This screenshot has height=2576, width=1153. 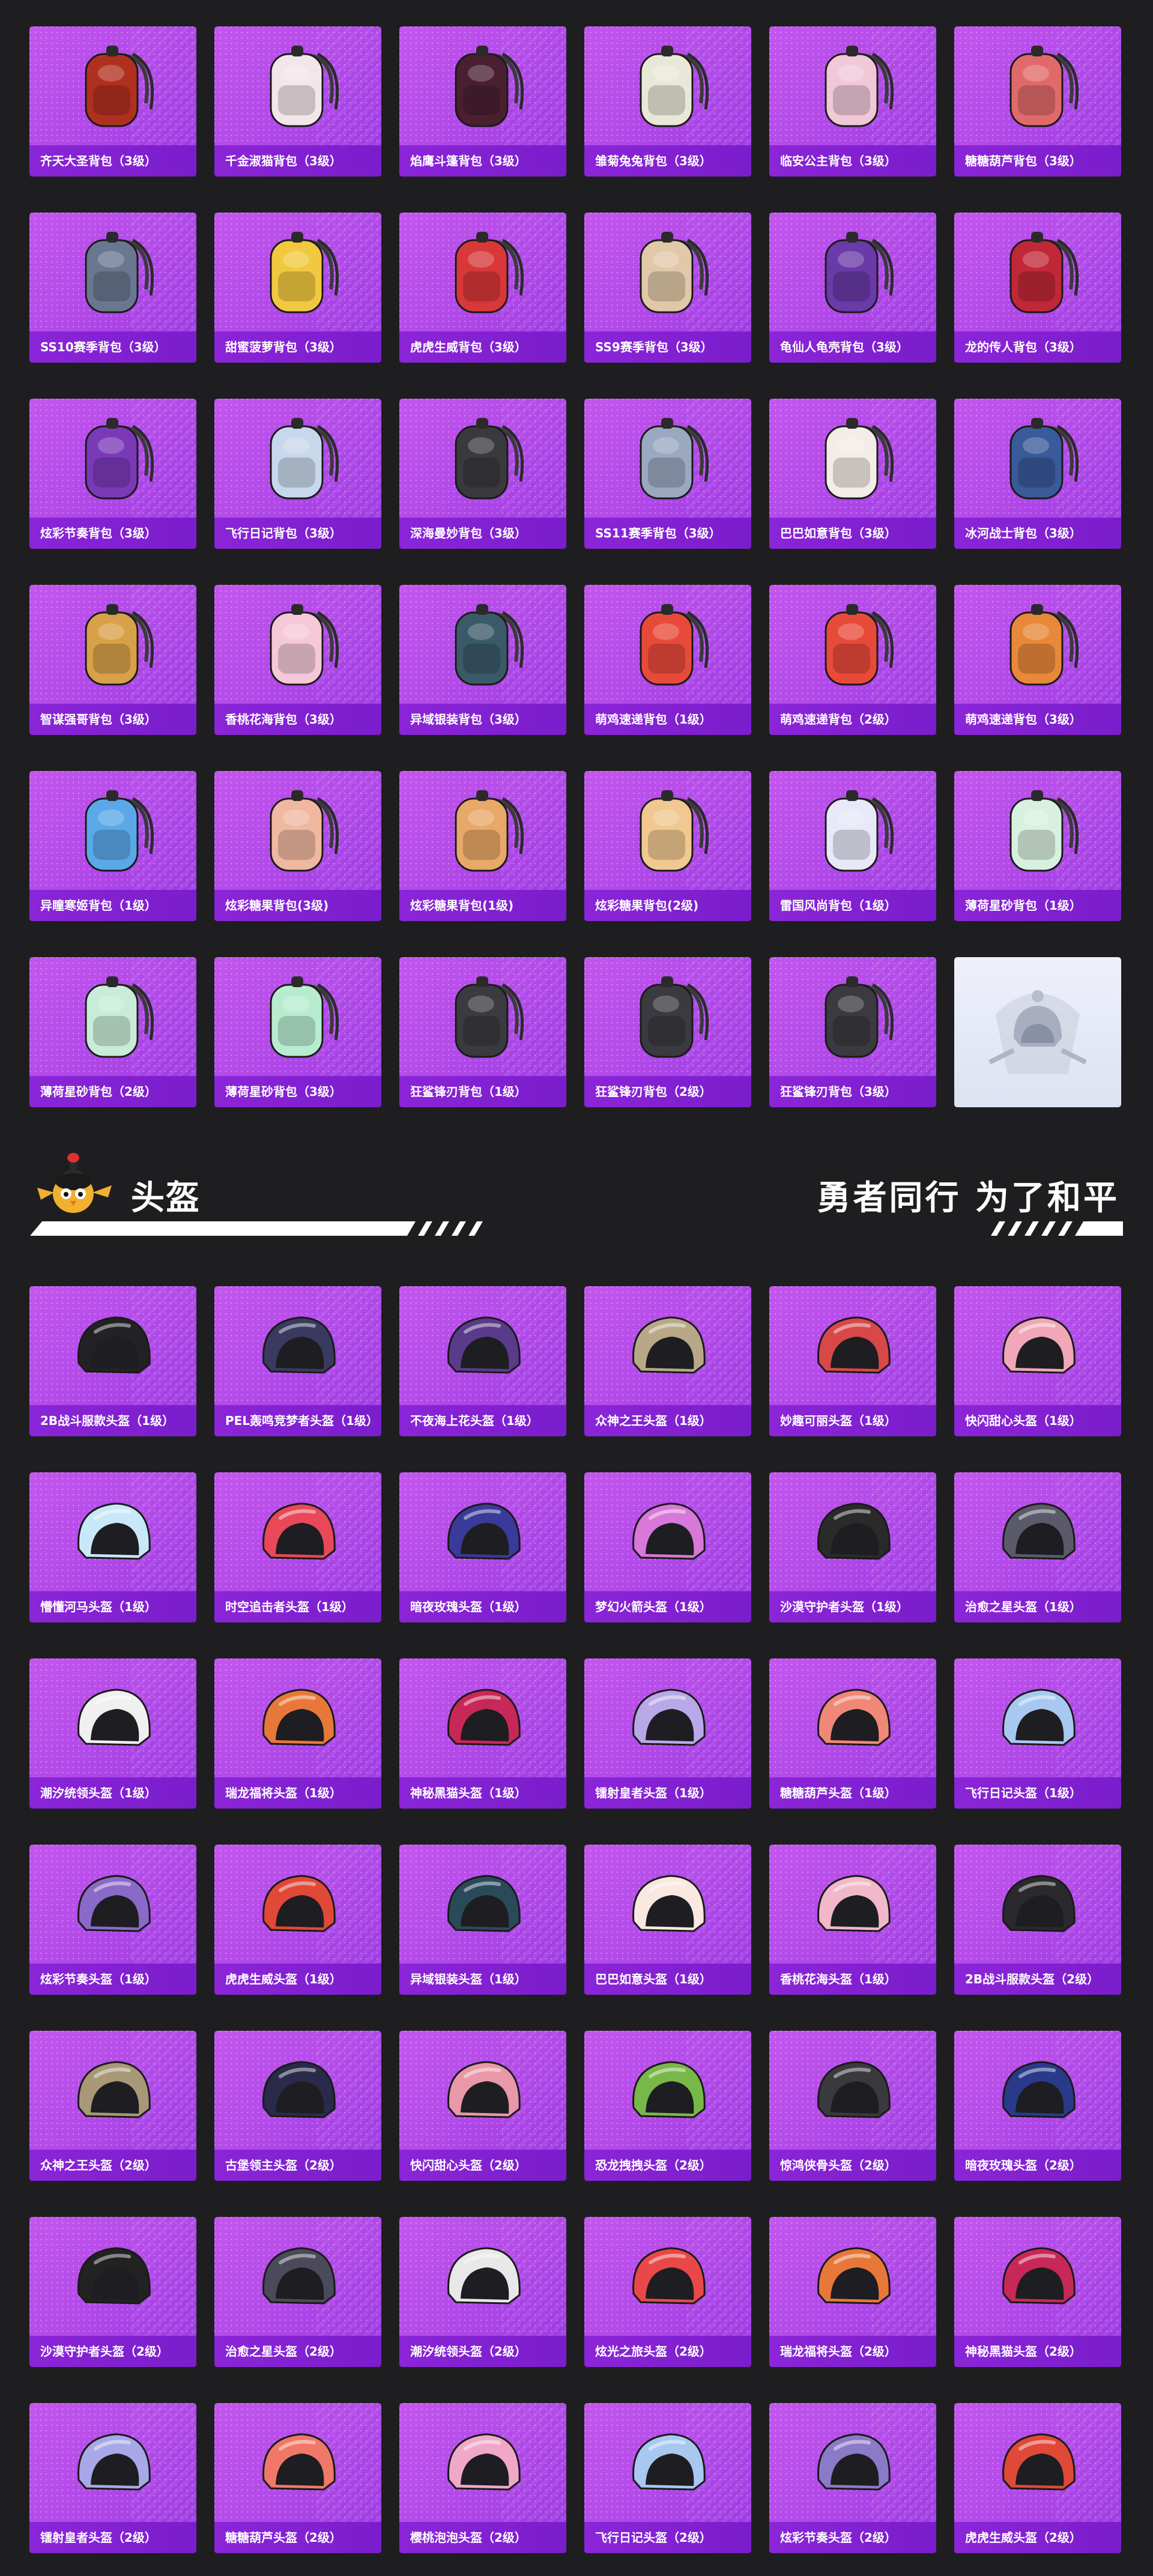 What do you see at coordinates (482, 1547) in the screenshot?
I see `helmet-card: 暗夜玫瑰头盔（1级）` at bounding box center [482, 1547].